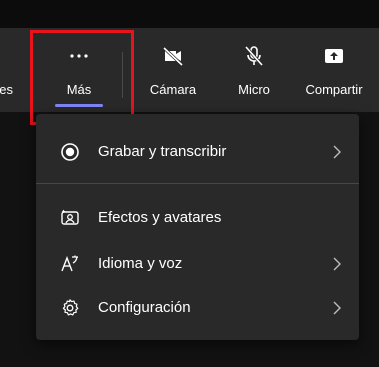 This screenshot has width=379, height=367. Describe the element at coordinates (197, 308) in the screenshot. I see `menu-item-settings: Configuración` at that location.